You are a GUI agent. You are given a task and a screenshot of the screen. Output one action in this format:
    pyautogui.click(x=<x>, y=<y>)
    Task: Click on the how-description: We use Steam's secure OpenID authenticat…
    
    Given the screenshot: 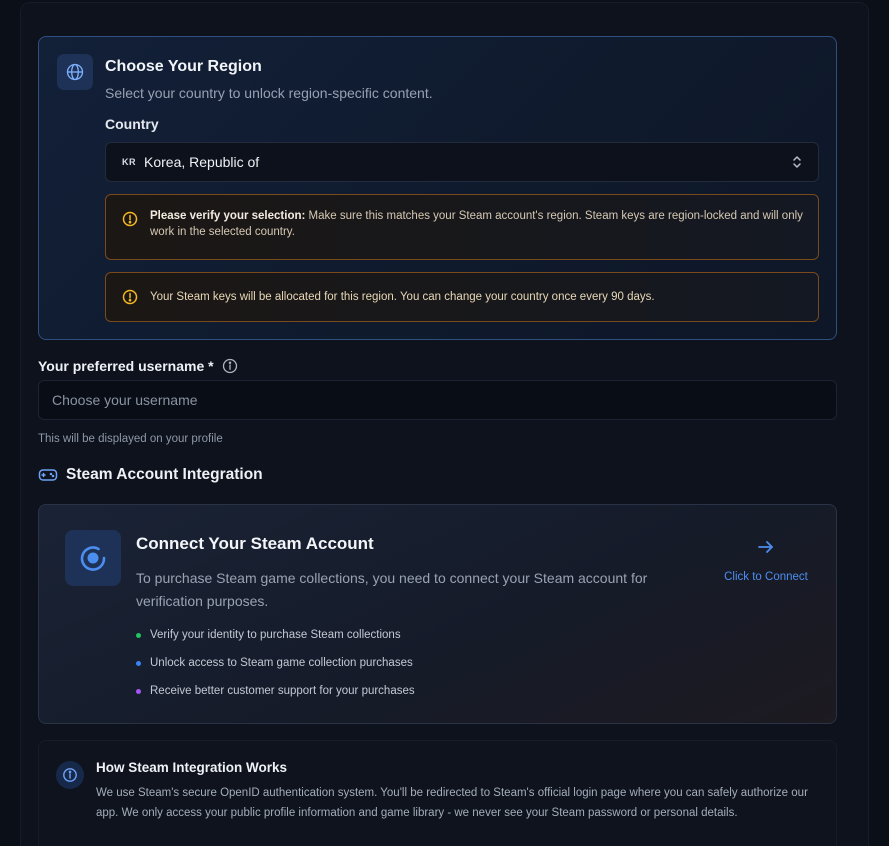 What is the action you would take?
    pyautogui.click(x=452, y=803)
    